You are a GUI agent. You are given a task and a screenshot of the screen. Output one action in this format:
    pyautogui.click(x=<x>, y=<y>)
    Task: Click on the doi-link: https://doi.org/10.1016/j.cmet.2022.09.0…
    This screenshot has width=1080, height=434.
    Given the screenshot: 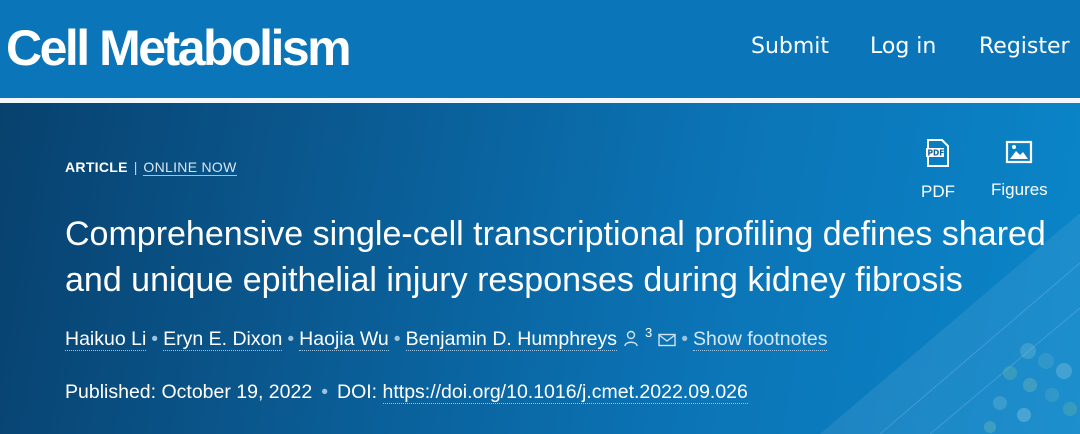 What is the action you would take?
    pyautogui.click(x=565, y=392)
    